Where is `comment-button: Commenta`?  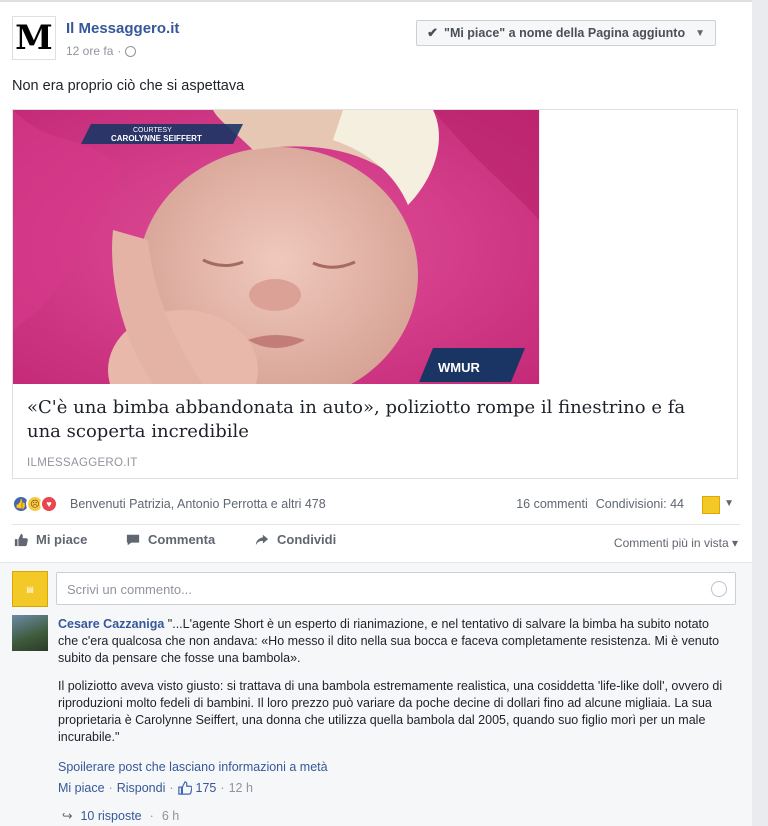
comment-button: Commenta is located at coordinates (170, 539).